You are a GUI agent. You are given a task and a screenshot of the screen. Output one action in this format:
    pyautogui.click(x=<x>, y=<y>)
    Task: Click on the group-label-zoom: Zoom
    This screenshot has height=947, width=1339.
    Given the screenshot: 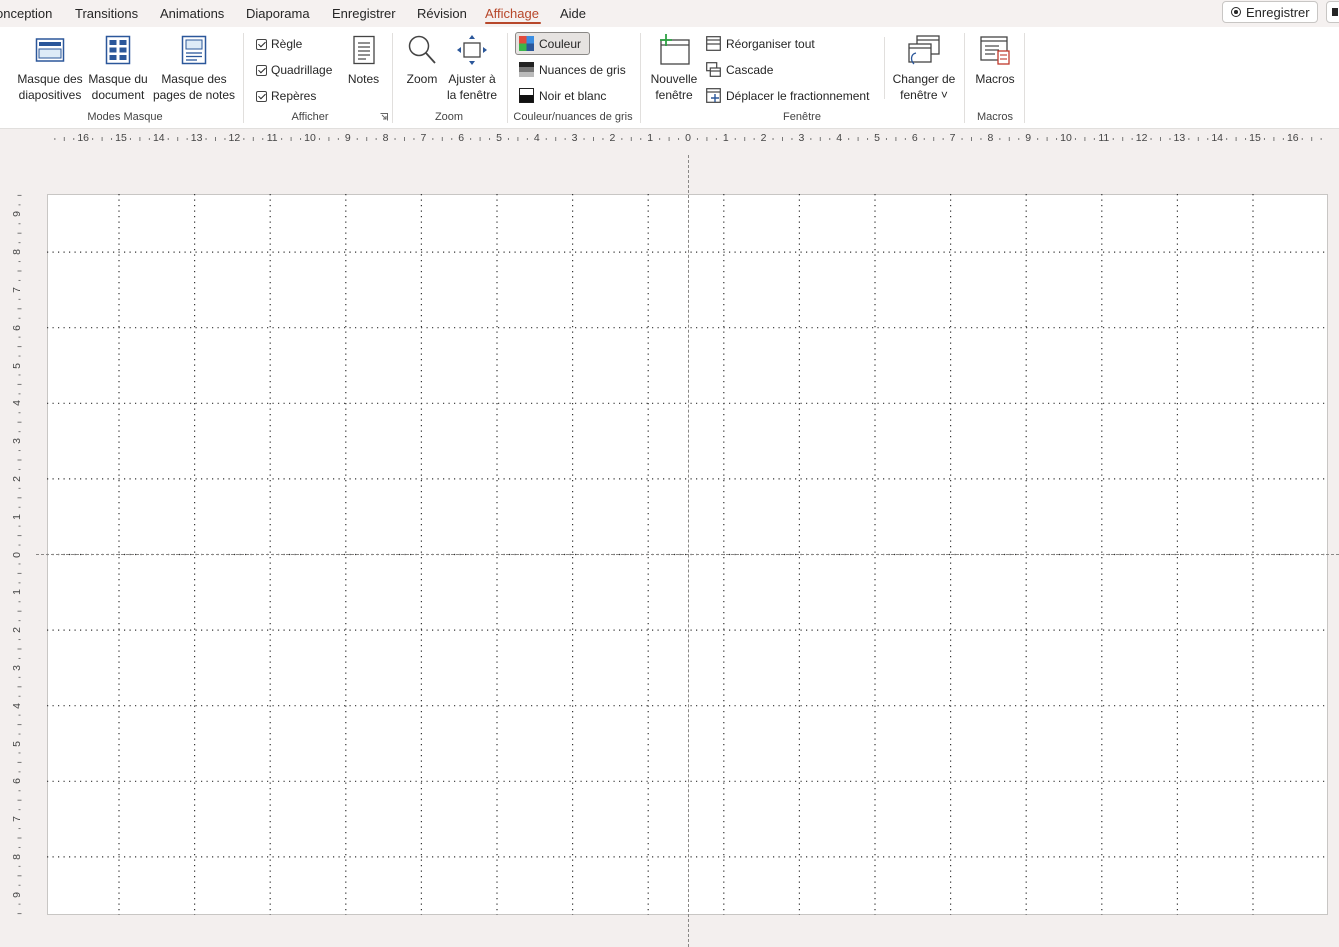 What is the action you would take?
    pyautogui.click(x=449, y=117)
    